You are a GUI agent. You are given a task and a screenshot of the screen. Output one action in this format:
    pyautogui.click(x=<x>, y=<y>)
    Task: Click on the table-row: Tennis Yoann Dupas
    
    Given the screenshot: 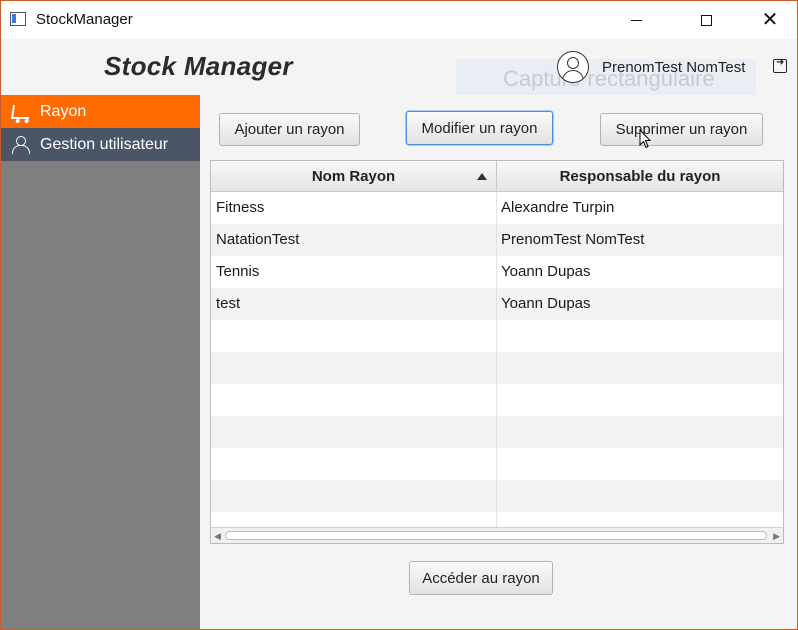 What is the action you would take?
    pyautogui.click(x=497, y=272)
    